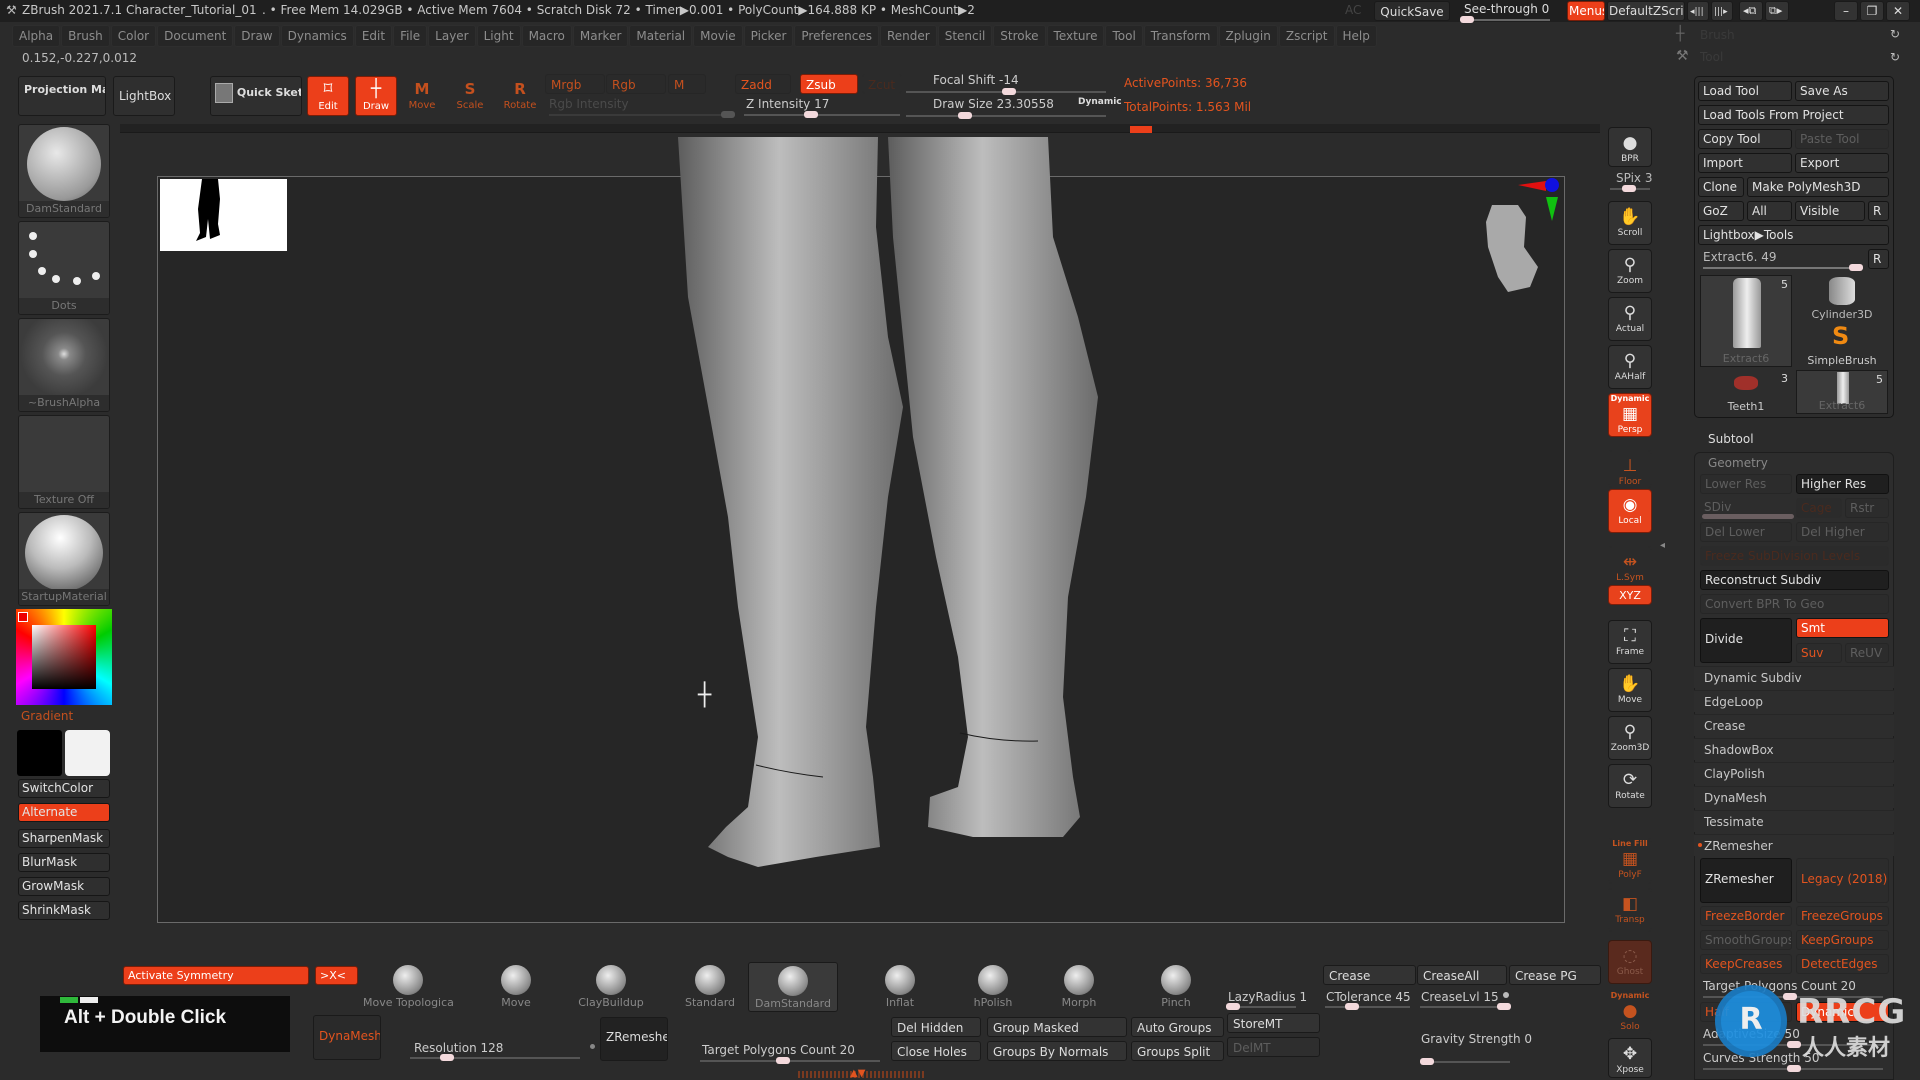 The image size is (1920, 1080). Describe the element at coordinates (195, 36) in the screenshot. I see `menu-document: Document` at that location.